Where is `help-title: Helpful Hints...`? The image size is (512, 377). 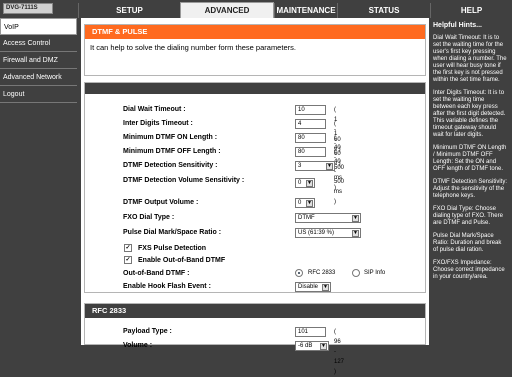
help-title: Helpful Hints... is located at coordinates (457, 25).